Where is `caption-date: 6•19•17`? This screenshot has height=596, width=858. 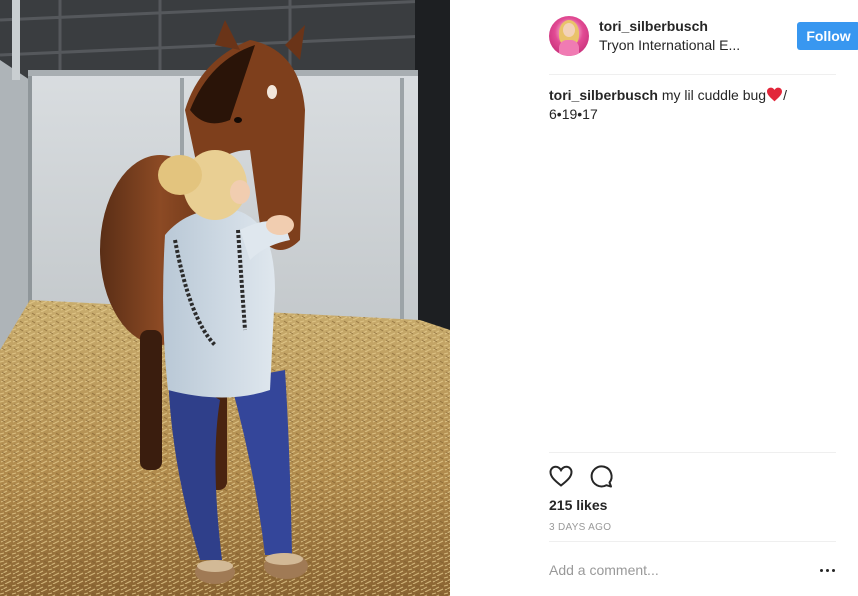 caption-date: 6•19•17 is located at coordinates (573, 114).